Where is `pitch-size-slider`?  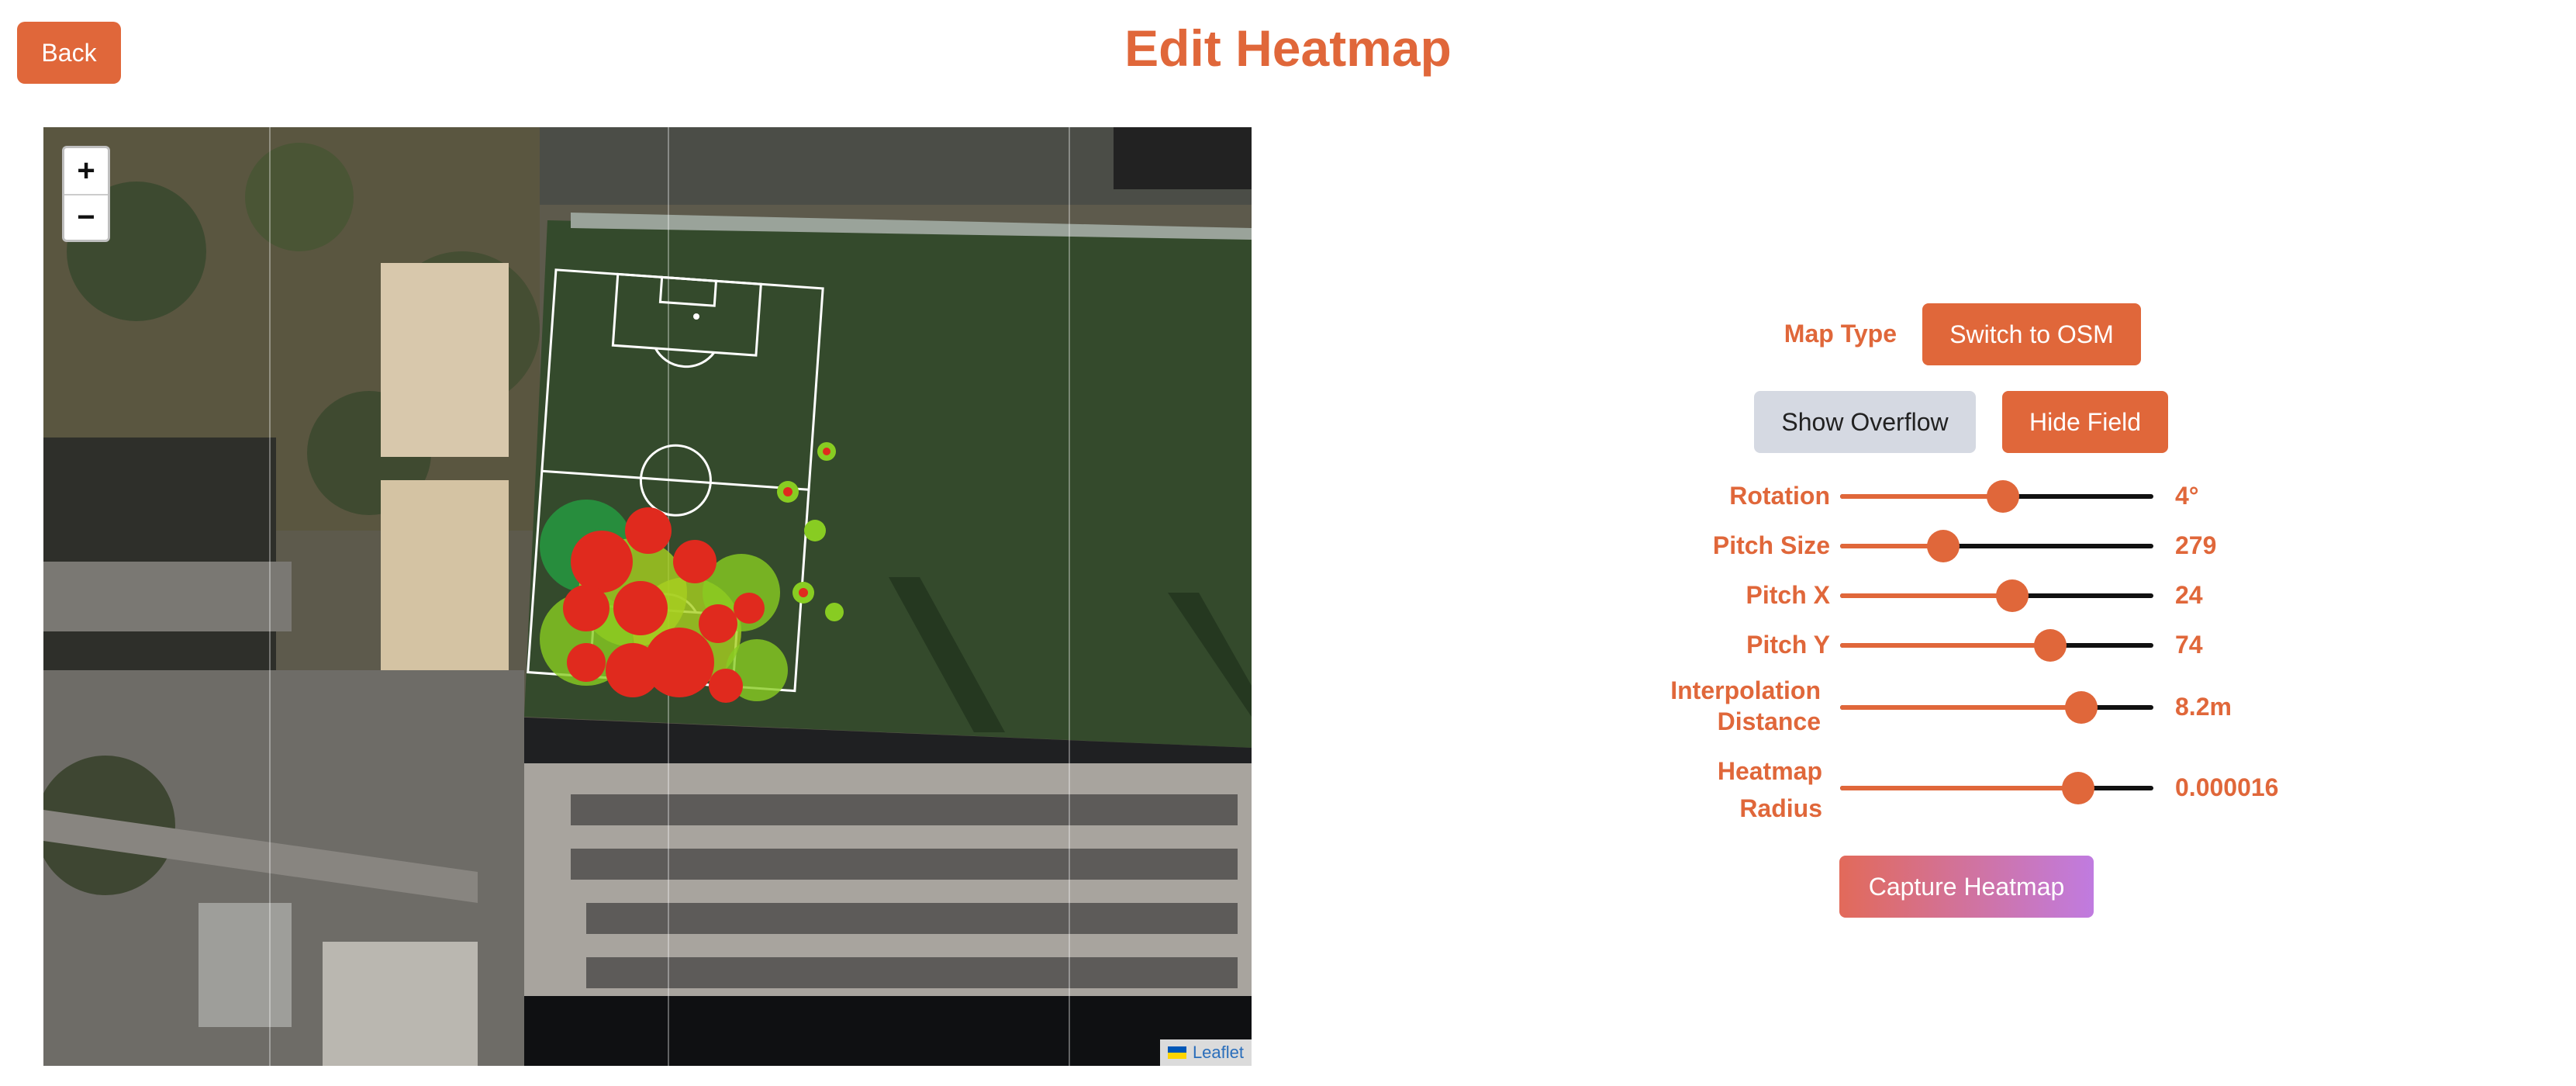 pitch-size-slider is located at coordinates (1997, 546).